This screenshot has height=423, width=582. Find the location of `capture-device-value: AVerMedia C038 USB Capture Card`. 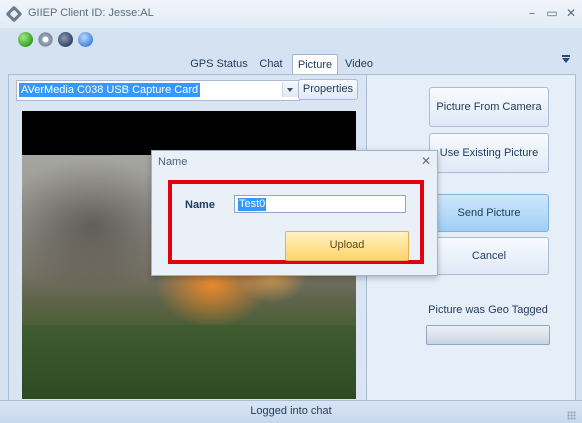

capture-device-value: AVerMedia C038 USB Capture Card is located at coordinates (110, 90).